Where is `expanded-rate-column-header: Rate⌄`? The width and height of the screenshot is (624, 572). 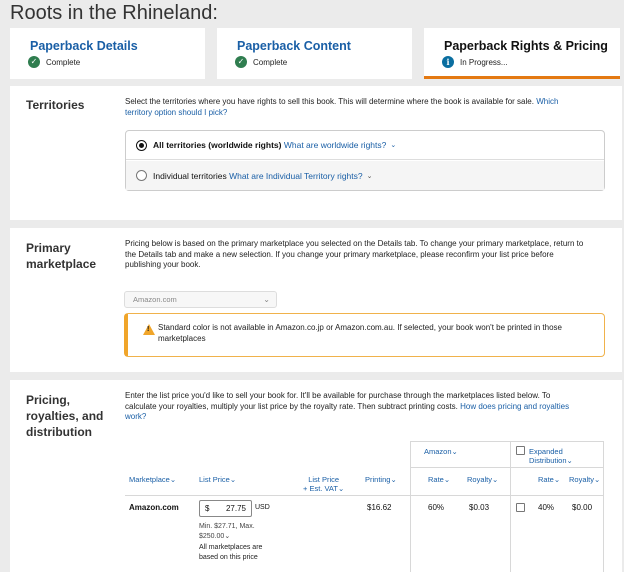
expanded-rate-column-header: Rate⌄ is located at coordinates (549, 479).